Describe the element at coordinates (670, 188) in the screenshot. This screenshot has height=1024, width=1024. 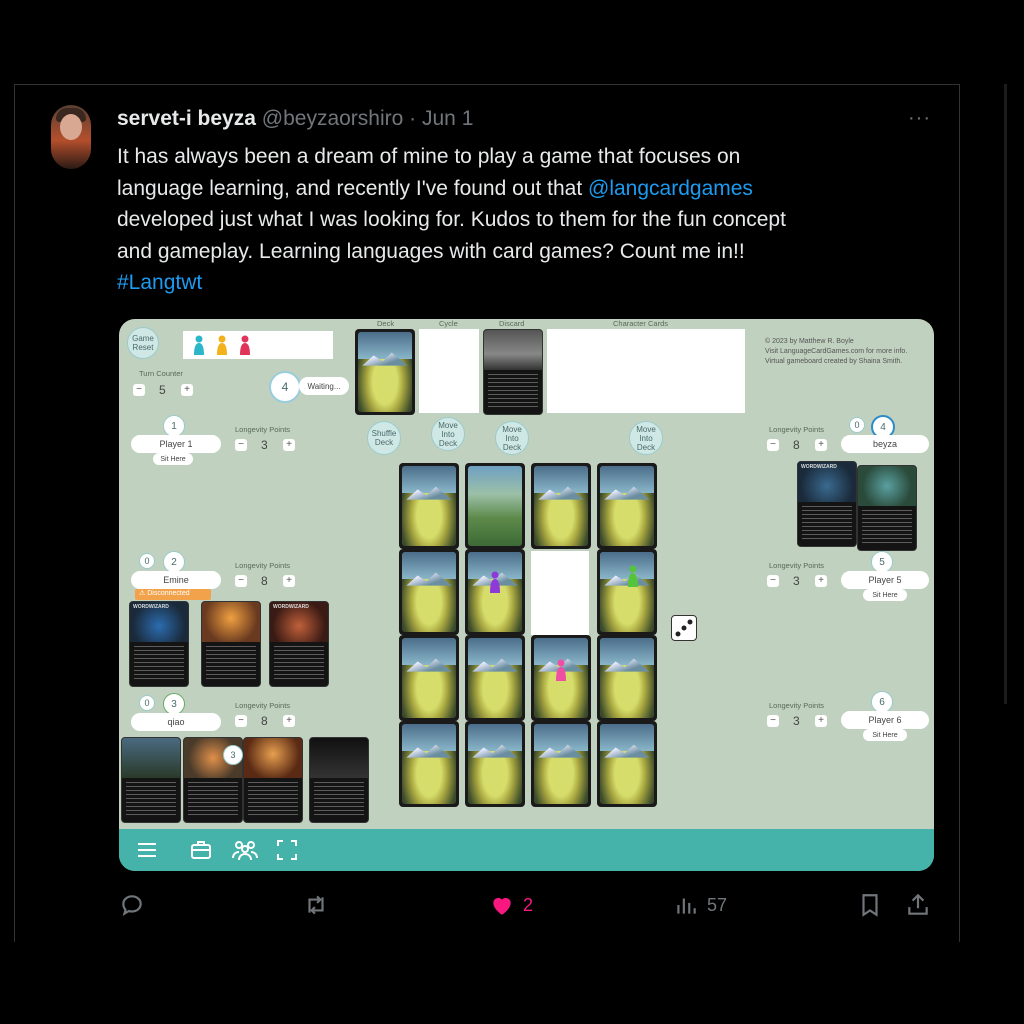
I see `mention-link: @langcardgames` at that location.